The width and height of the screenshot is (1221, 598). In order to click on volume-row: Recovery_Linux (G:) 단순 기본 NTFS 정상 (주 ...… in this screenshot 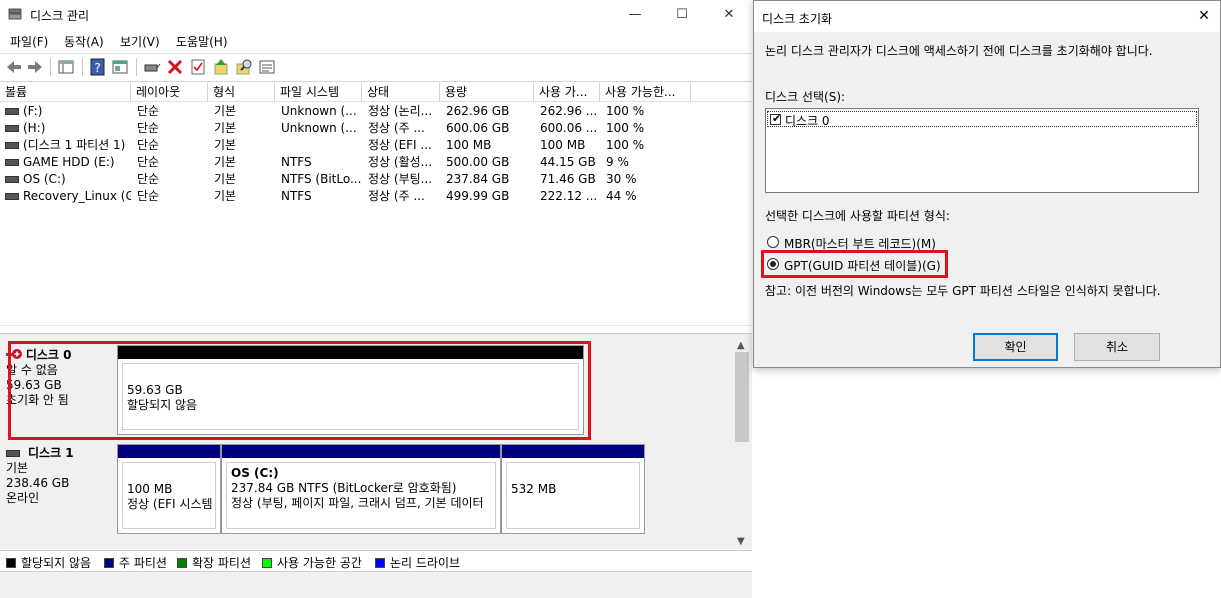, I will do `click(376, 196)`.